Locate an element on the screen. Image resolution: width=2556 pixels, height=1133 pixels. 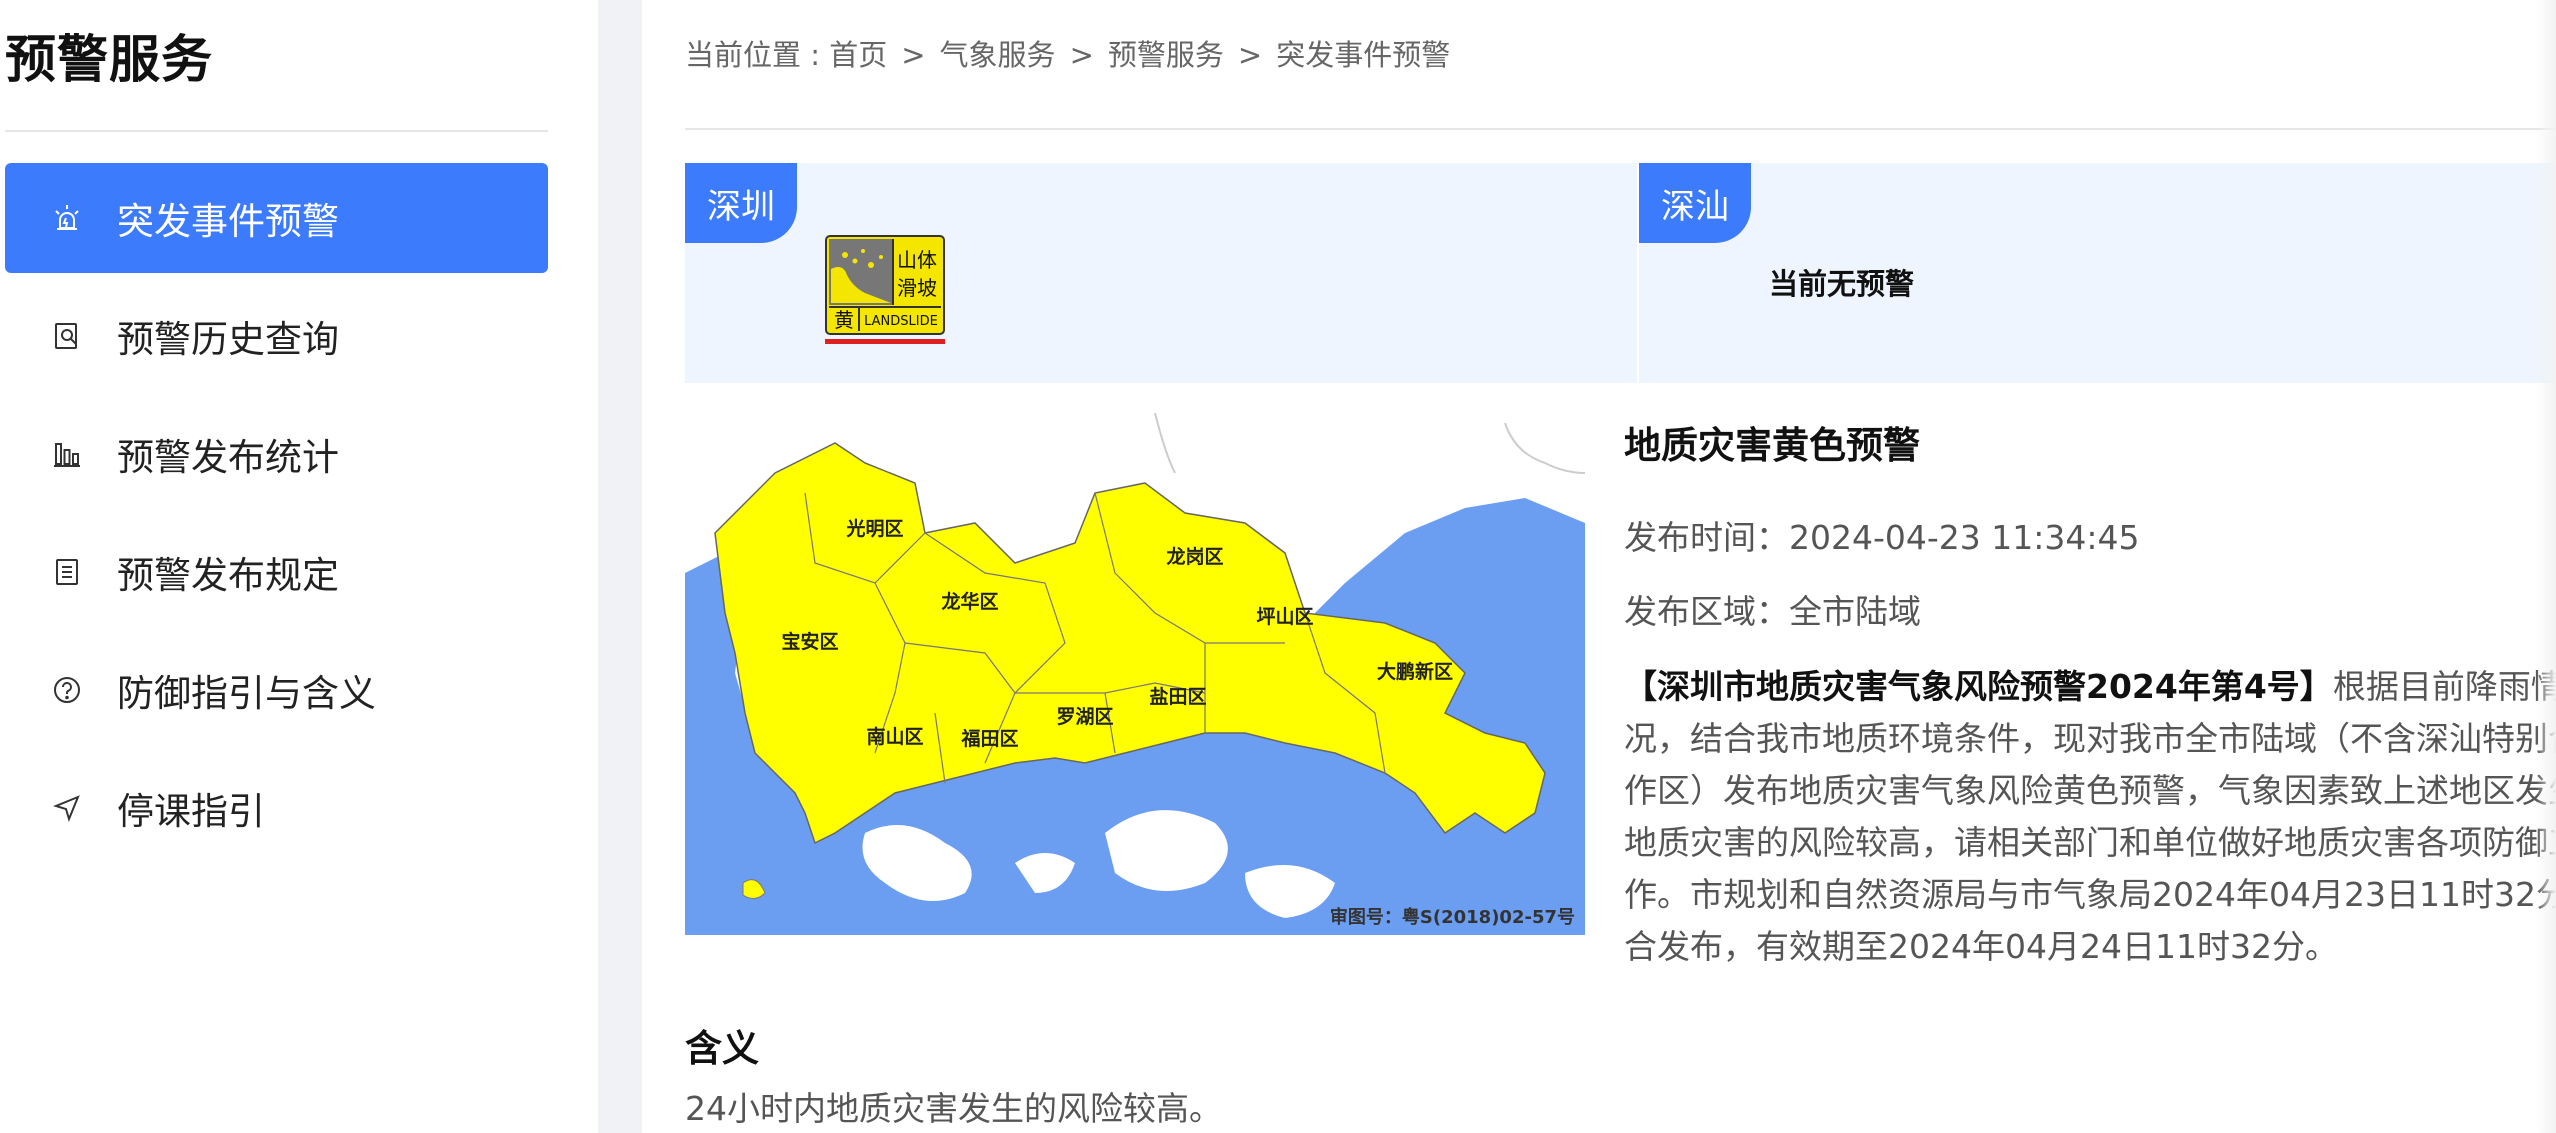
publish-time-label: 发布时间： is located at coordinates (1706, 537).